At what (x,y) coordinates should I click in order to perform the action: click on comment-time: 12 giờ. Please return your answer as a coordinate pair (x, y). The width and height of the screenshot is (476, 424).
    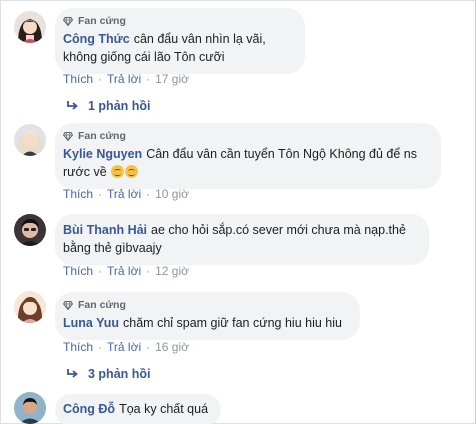
    Looking at the image, I should click on (172, 271).